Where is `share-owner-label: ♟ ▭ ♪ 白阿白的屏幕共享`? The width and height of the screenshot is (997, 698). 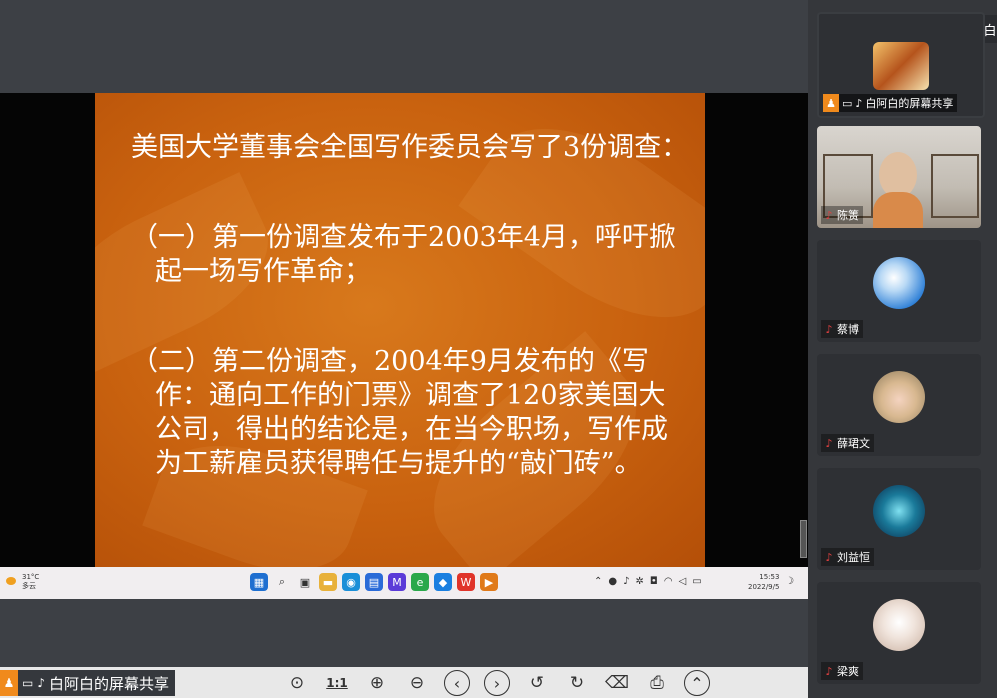 share-owner-label: ♟ ▭ ♪ 白阿白的屏幕共享 is located at coordinates (88, 683).